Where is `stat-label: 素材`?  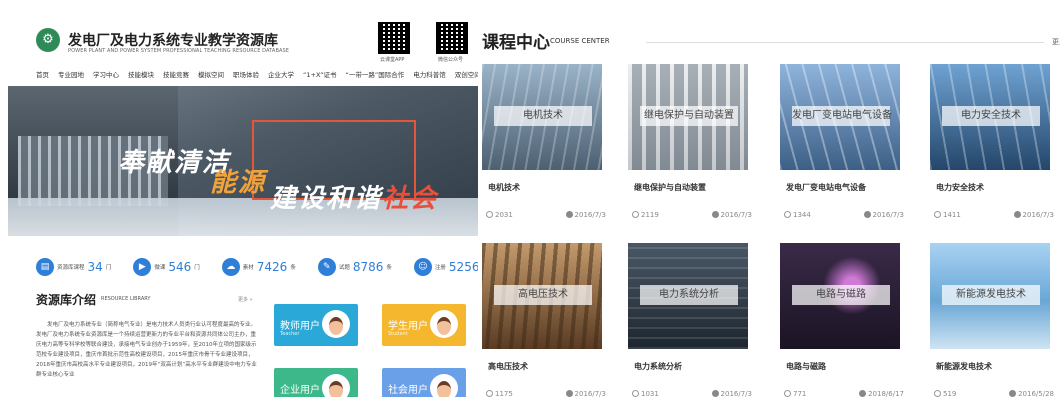 stat-label: 素材 is located at coordinates (248, 268).